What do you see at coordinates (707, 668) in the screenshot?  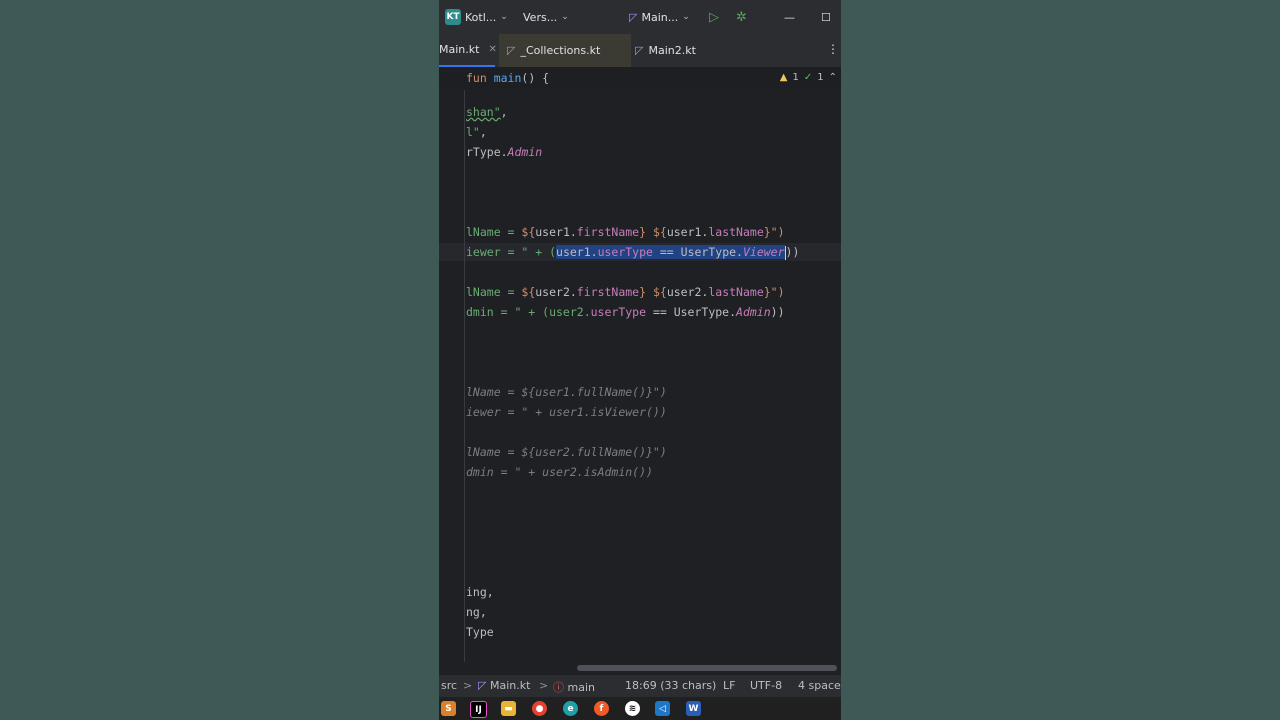 I see `horizontal-scrollbar` at bounding box center [707, 668].